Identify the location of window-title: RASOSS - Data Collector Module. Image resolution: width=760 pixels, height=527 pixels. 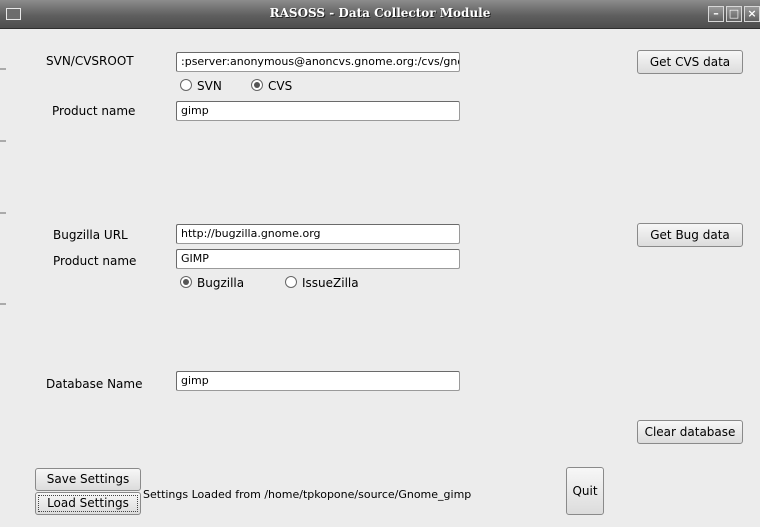
(380, 13).